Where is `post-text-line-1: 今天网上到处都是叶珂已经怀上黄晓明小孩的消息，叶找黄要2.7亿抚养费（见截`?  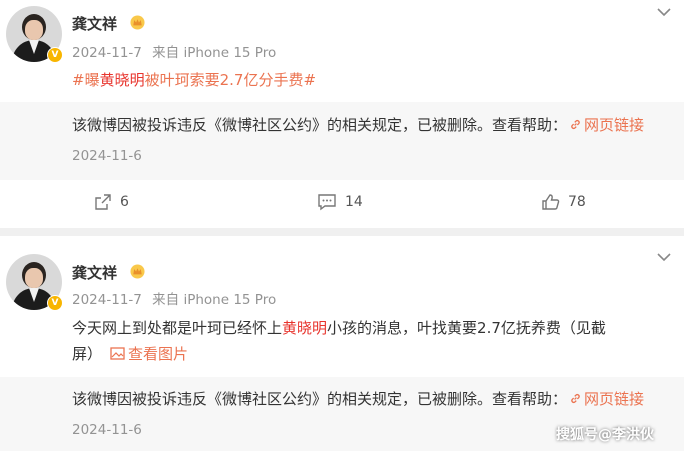
post-text-line-1: 今天网上到处都是叶珂已经怀上黄晓明小孩的消息，叶找黄要2.7亿抚养费（见截 is located at coordinates (339, 328).